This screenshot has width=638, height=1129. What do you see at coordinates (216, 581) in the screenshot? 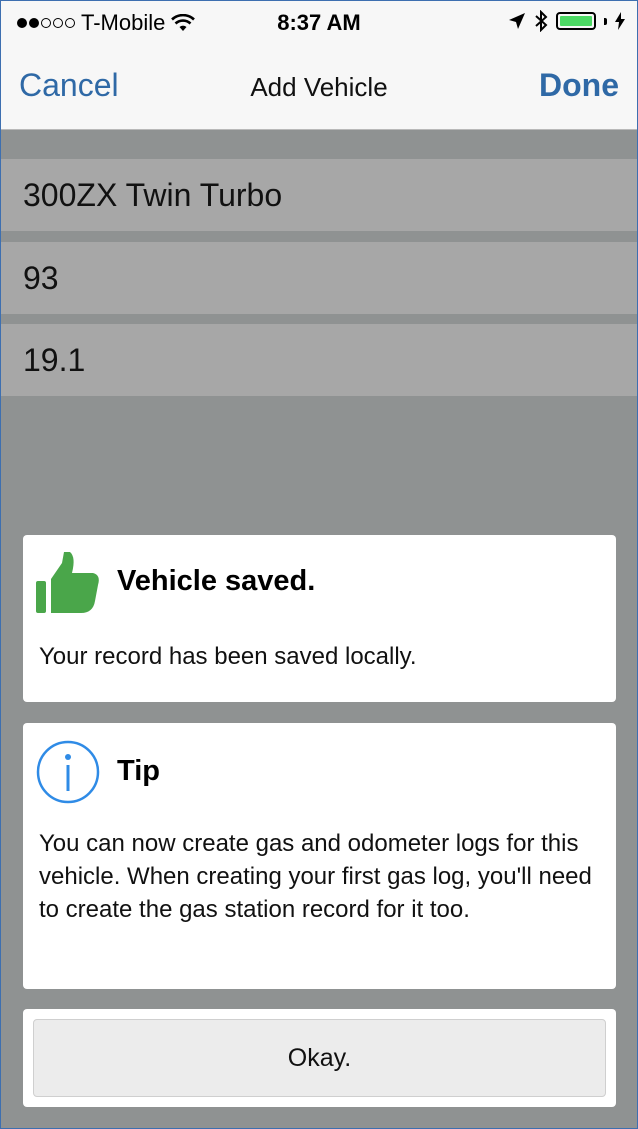
I see `saved-alert-title: Vehicle saved.` at bounding box center [216, 581].